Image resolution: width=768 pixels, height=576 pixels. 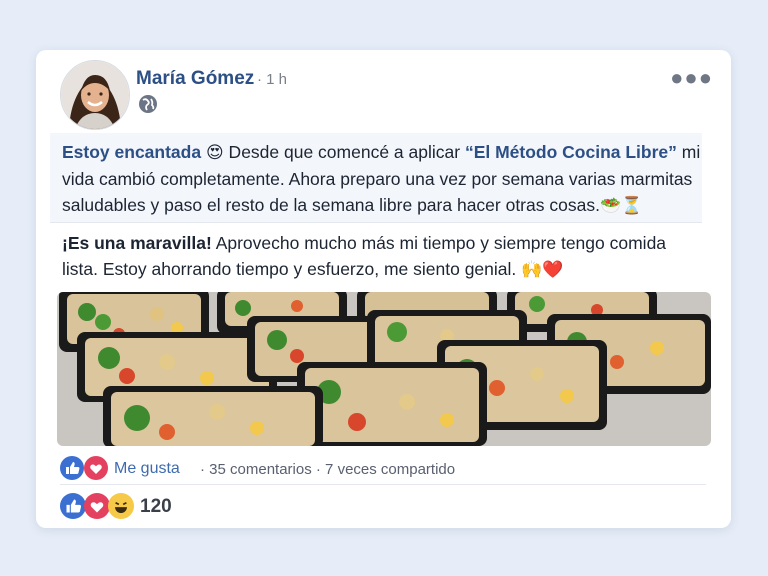 What do you see at coordinates (214, 153) in the screenshot?
I see `emoji-heart-eyes: 😍` at bounding box center [214, 153].